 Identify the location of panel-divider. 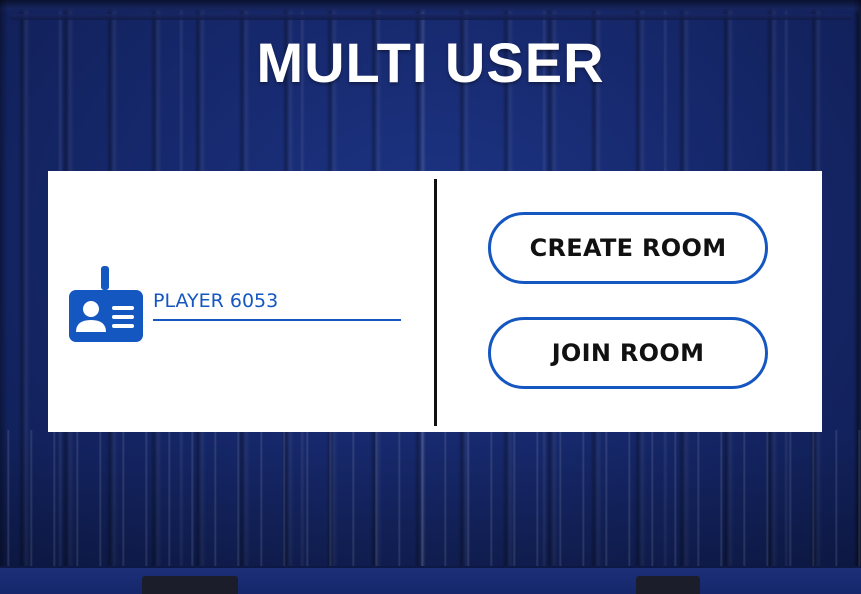
(435, 302).